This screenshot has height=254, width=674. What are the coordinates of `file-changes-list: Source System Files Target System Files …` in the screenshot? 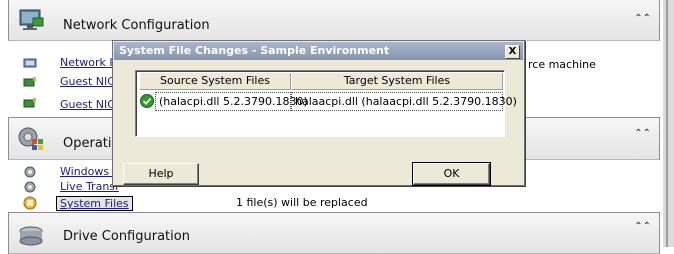 It's located at (326, 103).